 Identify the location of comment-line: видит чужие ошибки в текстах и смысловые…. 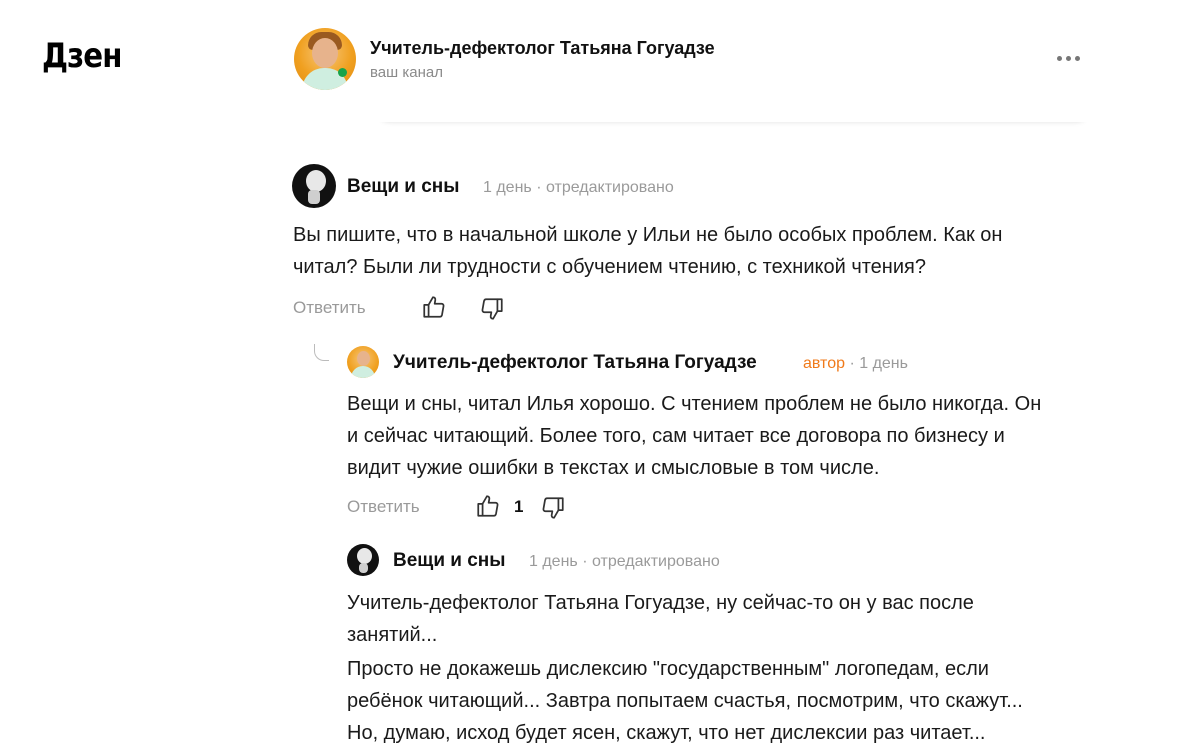
(613, 468).